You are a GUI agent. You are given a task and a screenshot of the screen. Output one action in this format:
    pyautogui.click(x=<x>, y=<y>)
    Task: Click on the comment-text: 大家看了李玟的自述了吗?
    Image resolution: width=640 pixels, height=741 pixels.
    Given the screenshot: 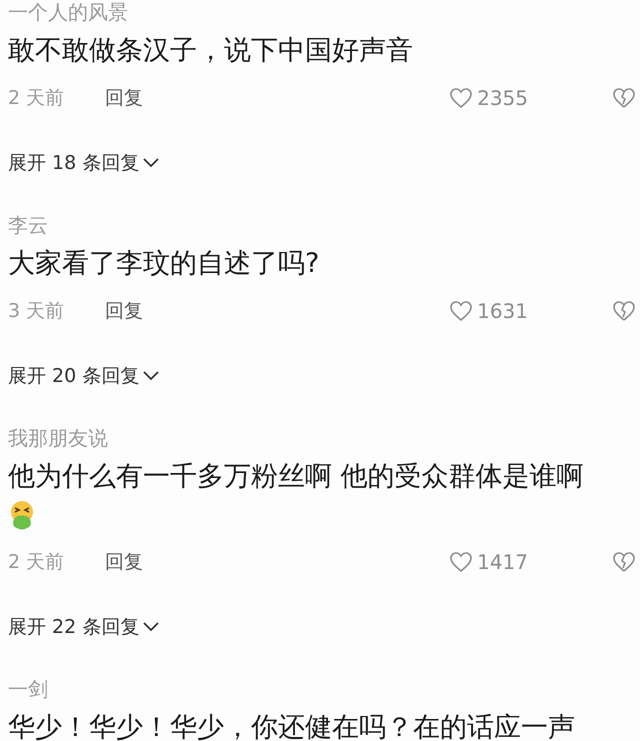 What is the action you would take?
    pyautogui.click(x=164, y=263)
    